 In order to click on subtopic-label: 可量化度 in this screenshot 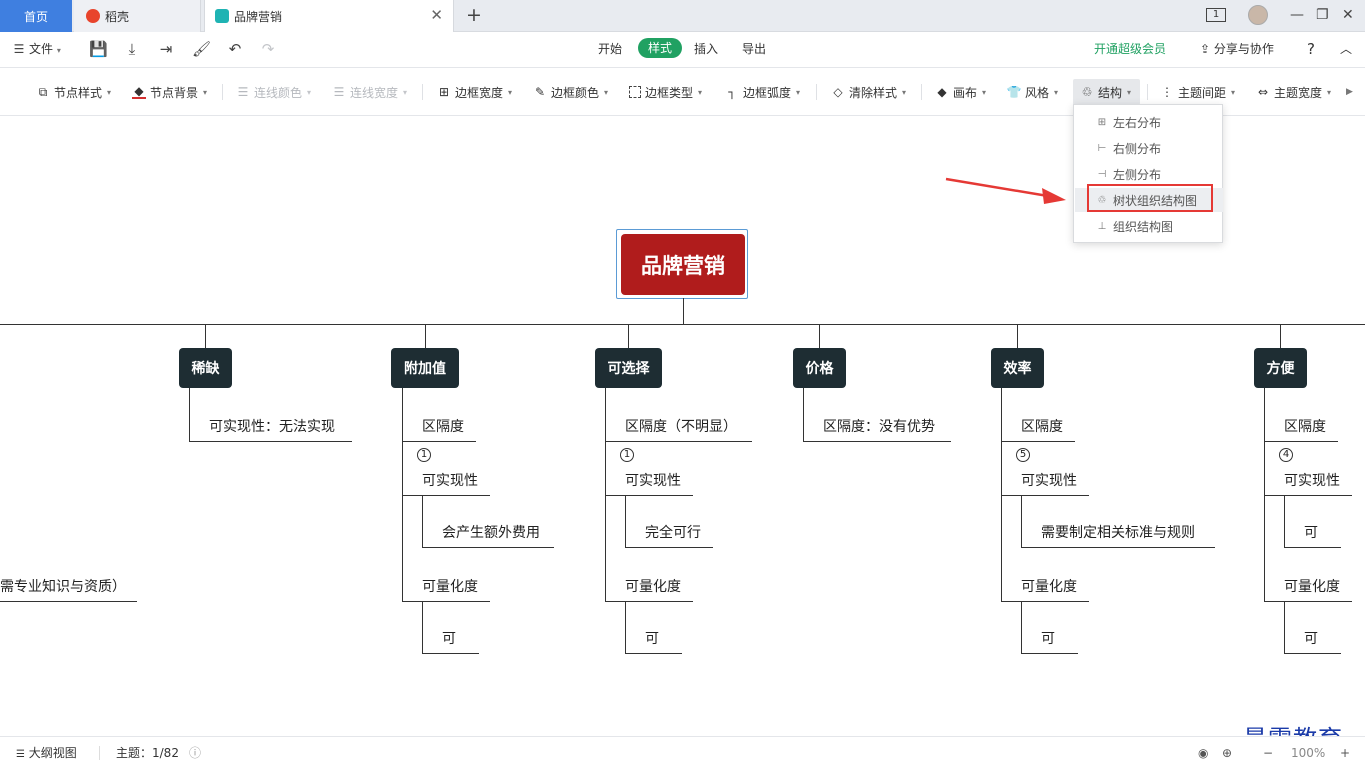, I will do `click(1312, 587)`.